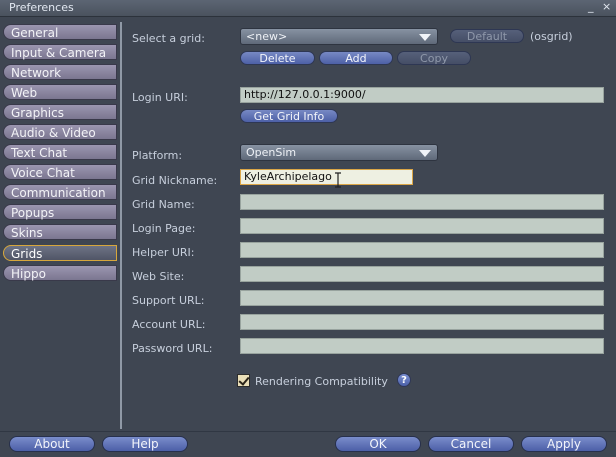  What do you see at coordinates (422, 250) in the screenshot?
I see `helper-uri-field` at bounding box center [422, 250].